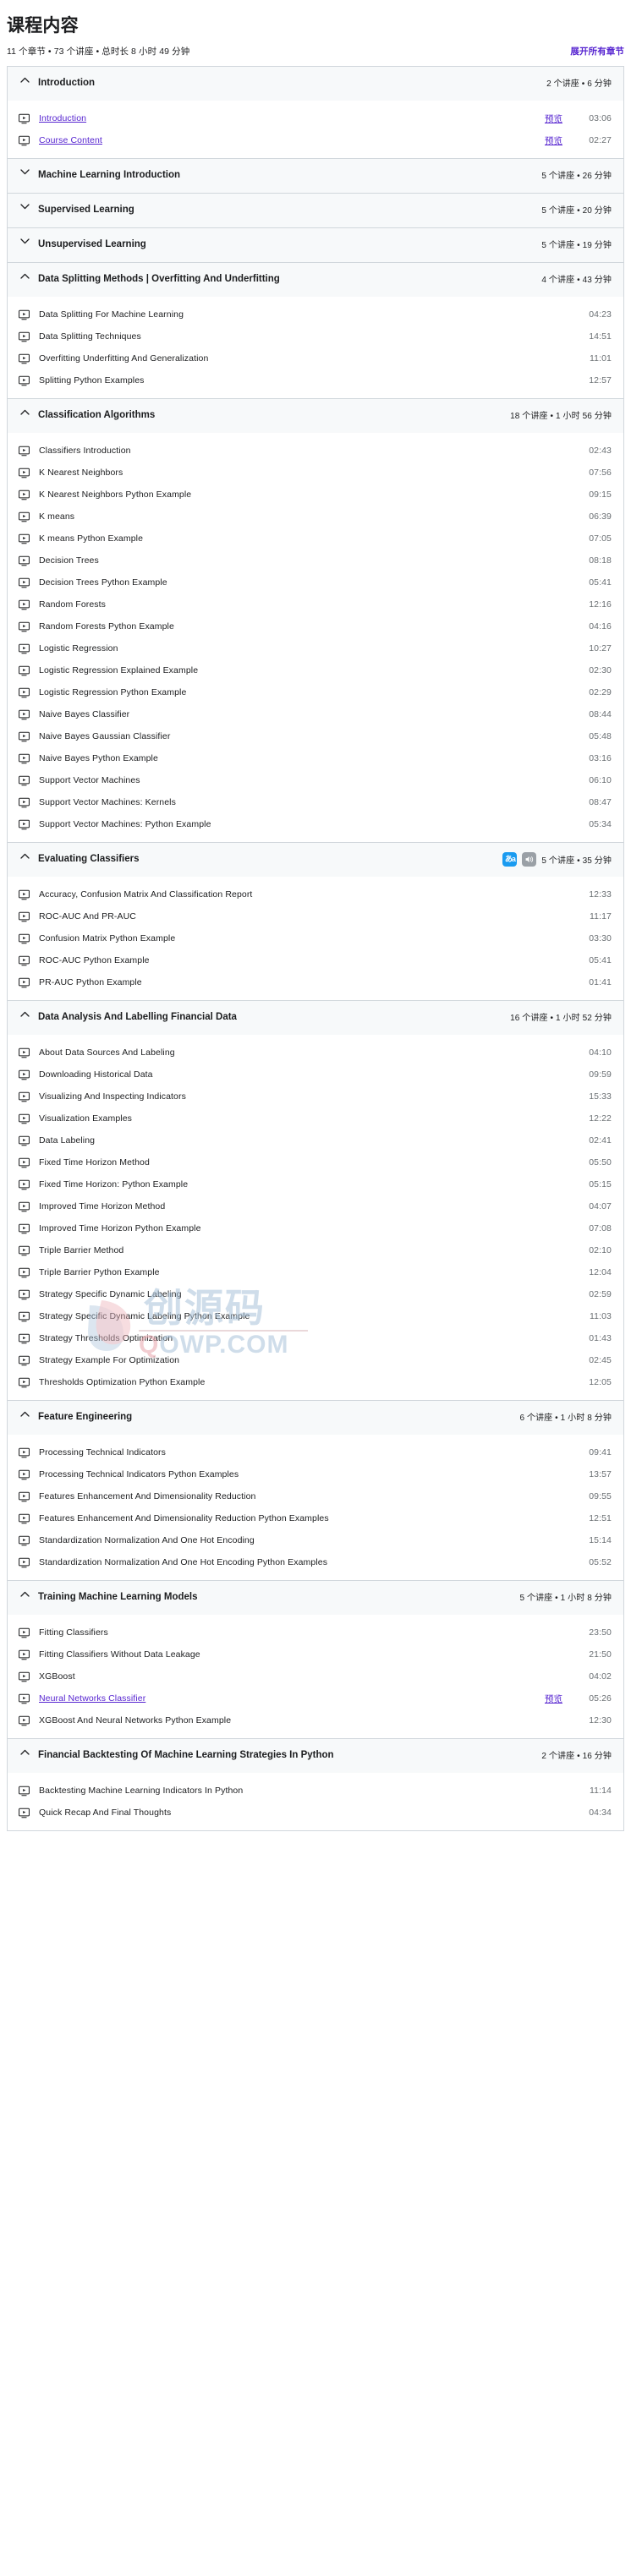 This screenshot has height=2576, width=631. I want to click on section-header: Unsupervised Learning 5 个讲座 • 19 分钟, so click(315, 245).